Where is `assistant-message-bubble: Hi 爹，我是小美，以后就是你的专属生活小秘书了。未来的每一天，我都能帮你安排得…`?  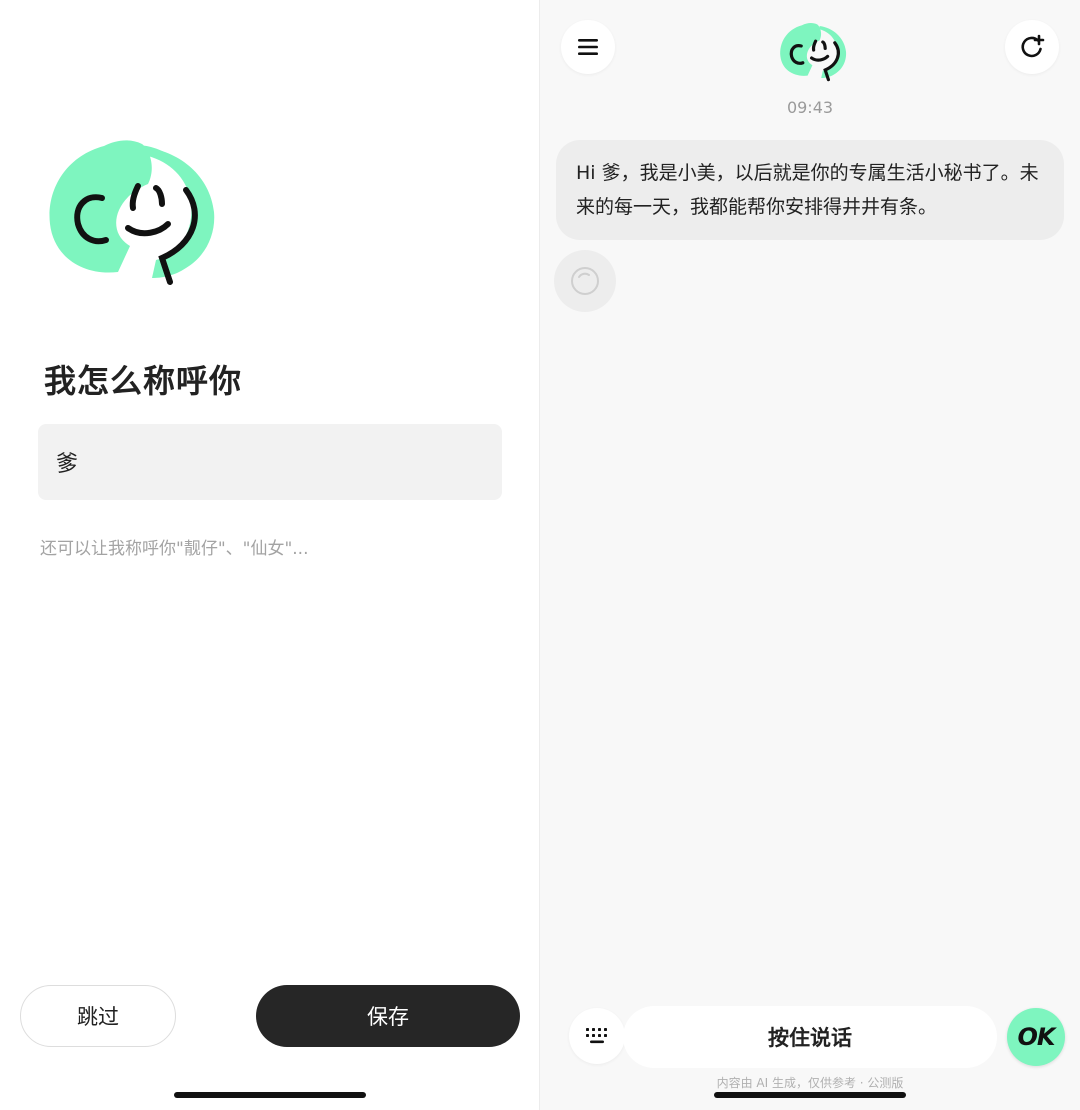
assistant-message-bubble: Hi 爹，我是小美，以后就是你的专属生活小秘书了。未来的每一天，我都能帮你安排得… is located at coordinates (810, 190).